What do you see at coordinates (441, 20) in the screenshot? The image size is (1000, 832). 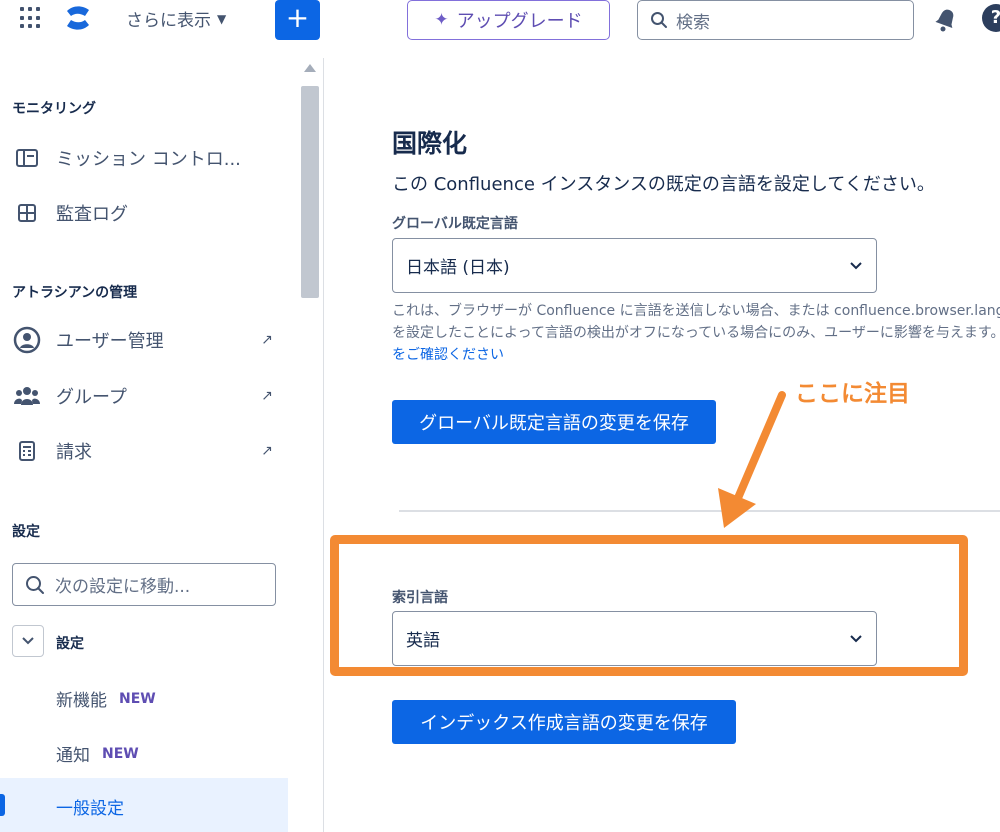 I see `sparkle-icon: ✦` at bounding box center [441, 20].